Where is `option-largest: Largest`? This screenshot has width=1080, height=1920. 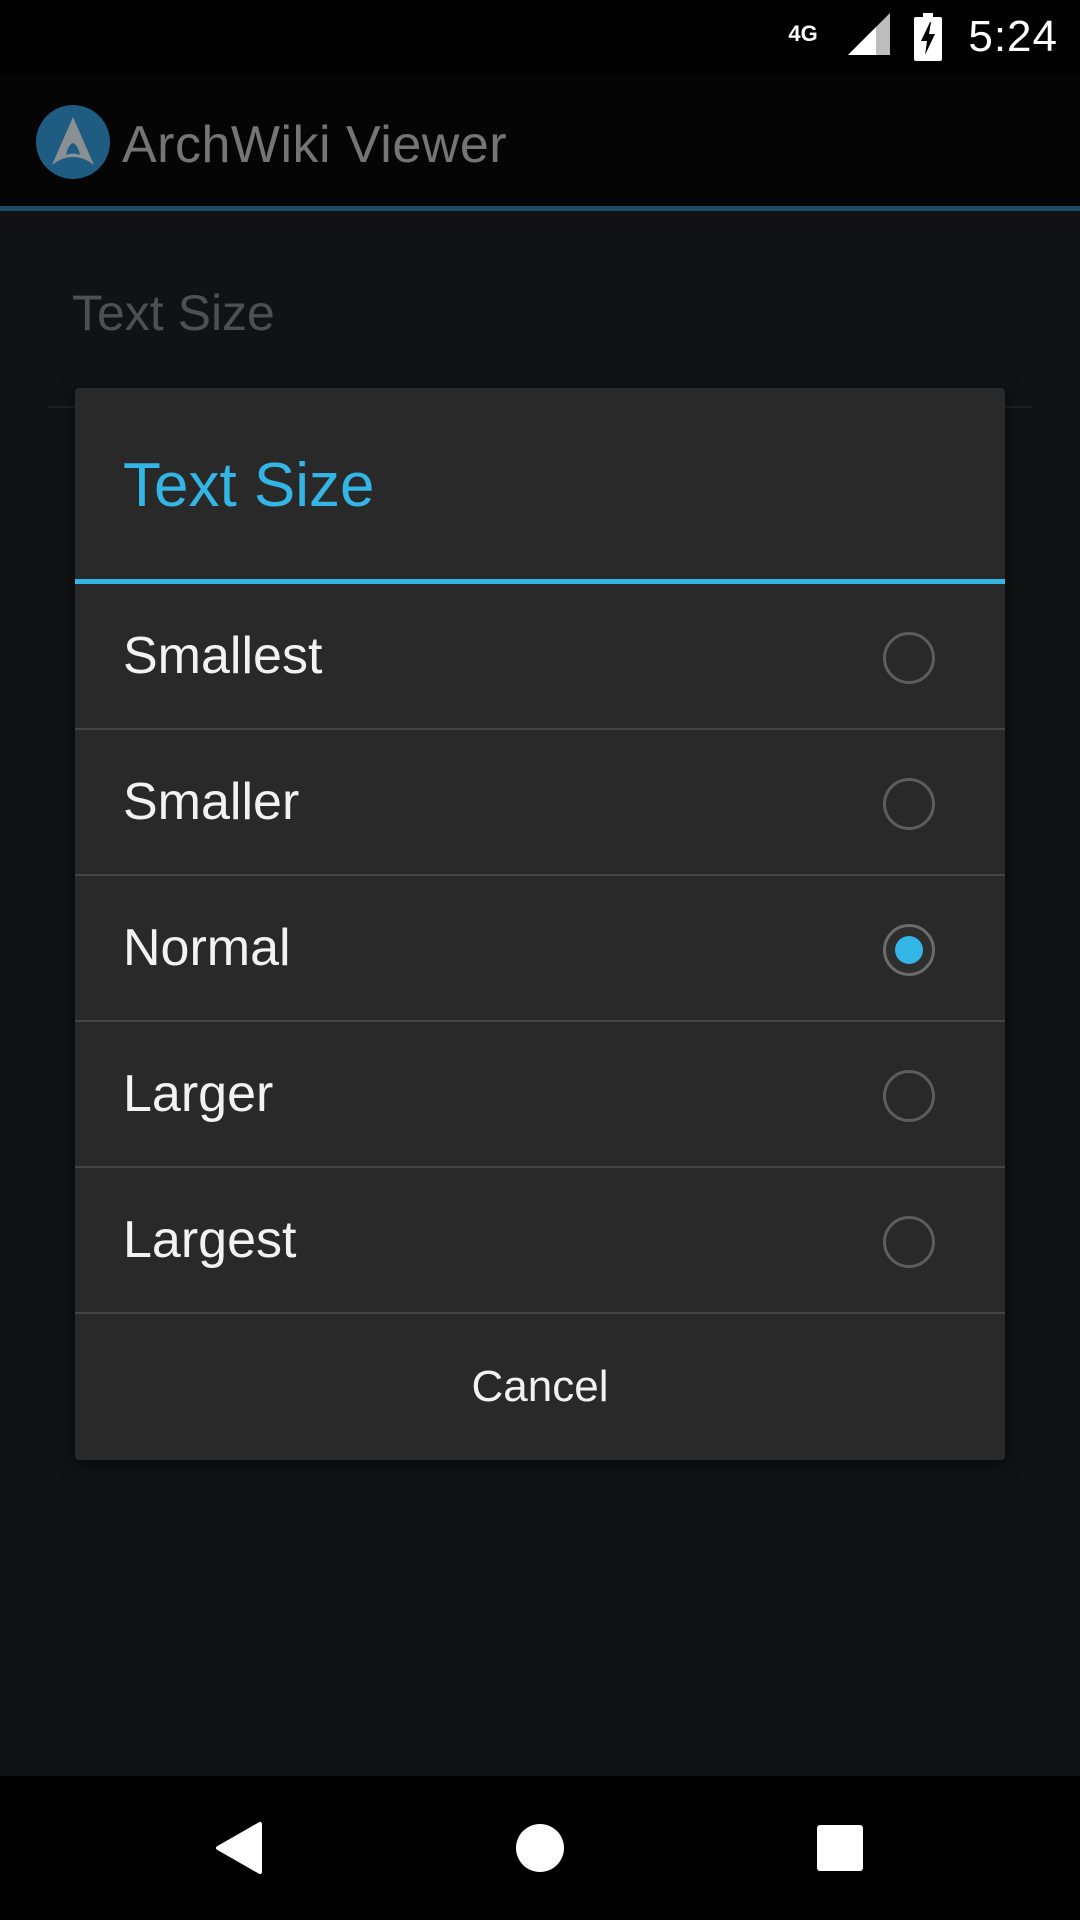 option-largest: Largest is located at coordinates (540, 1241).